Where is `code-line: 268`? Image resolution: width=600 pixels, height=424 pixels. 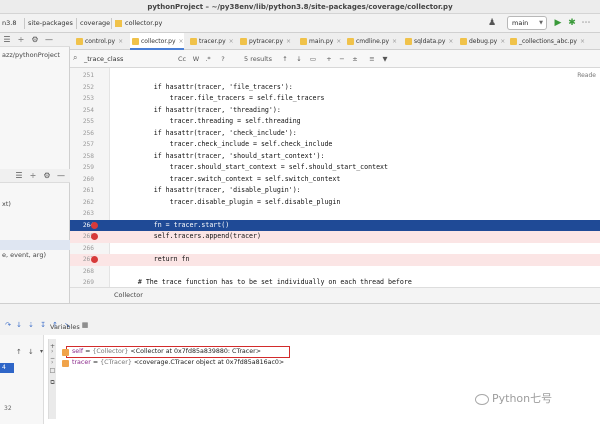 code-line: 268 is located at coordinates (335, 272).